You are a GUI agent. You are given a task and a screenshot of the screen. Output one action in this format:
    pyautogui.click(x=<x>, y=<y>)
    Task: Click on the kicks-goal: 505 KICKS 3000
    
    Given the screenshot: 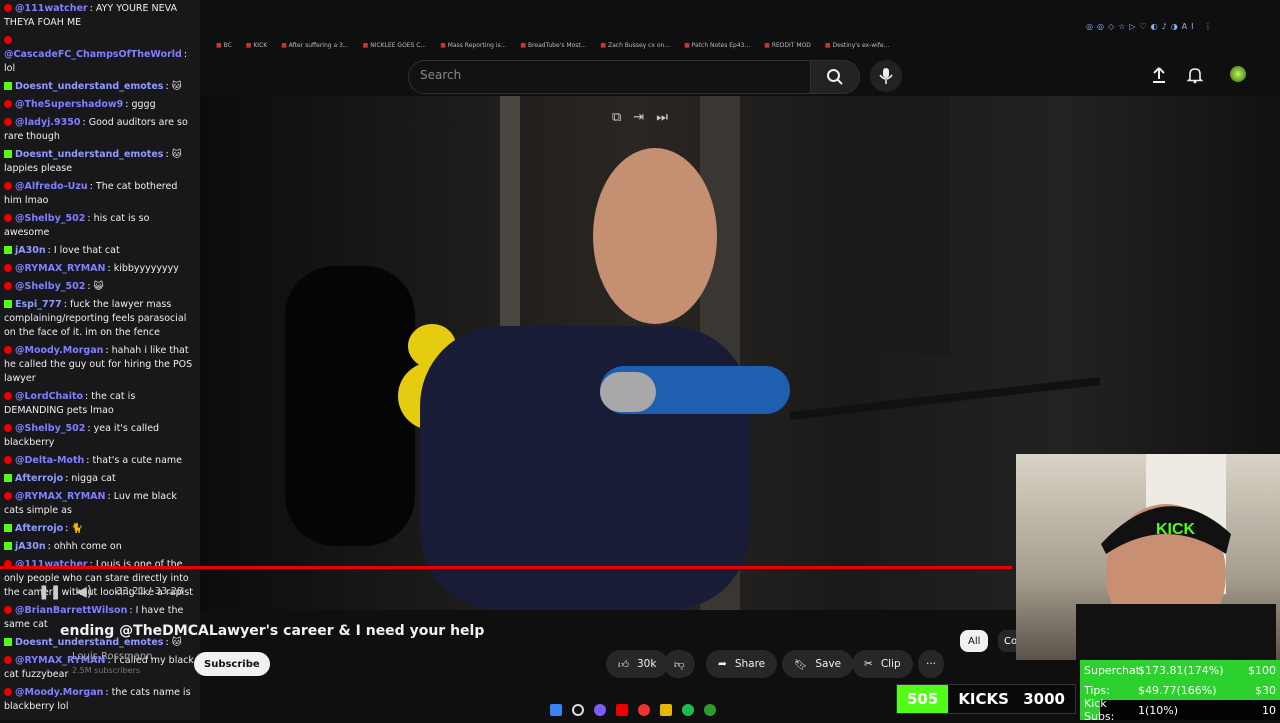 What is the action you would take?
    pyautogui.click(x=986, y=699)
    